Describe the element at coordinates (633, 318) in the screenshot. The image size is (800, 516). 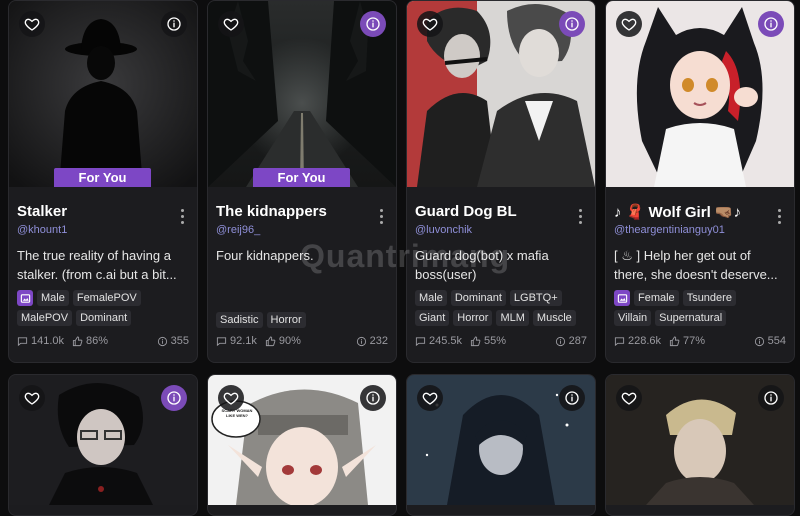
I see `tag: Villain` at that location.